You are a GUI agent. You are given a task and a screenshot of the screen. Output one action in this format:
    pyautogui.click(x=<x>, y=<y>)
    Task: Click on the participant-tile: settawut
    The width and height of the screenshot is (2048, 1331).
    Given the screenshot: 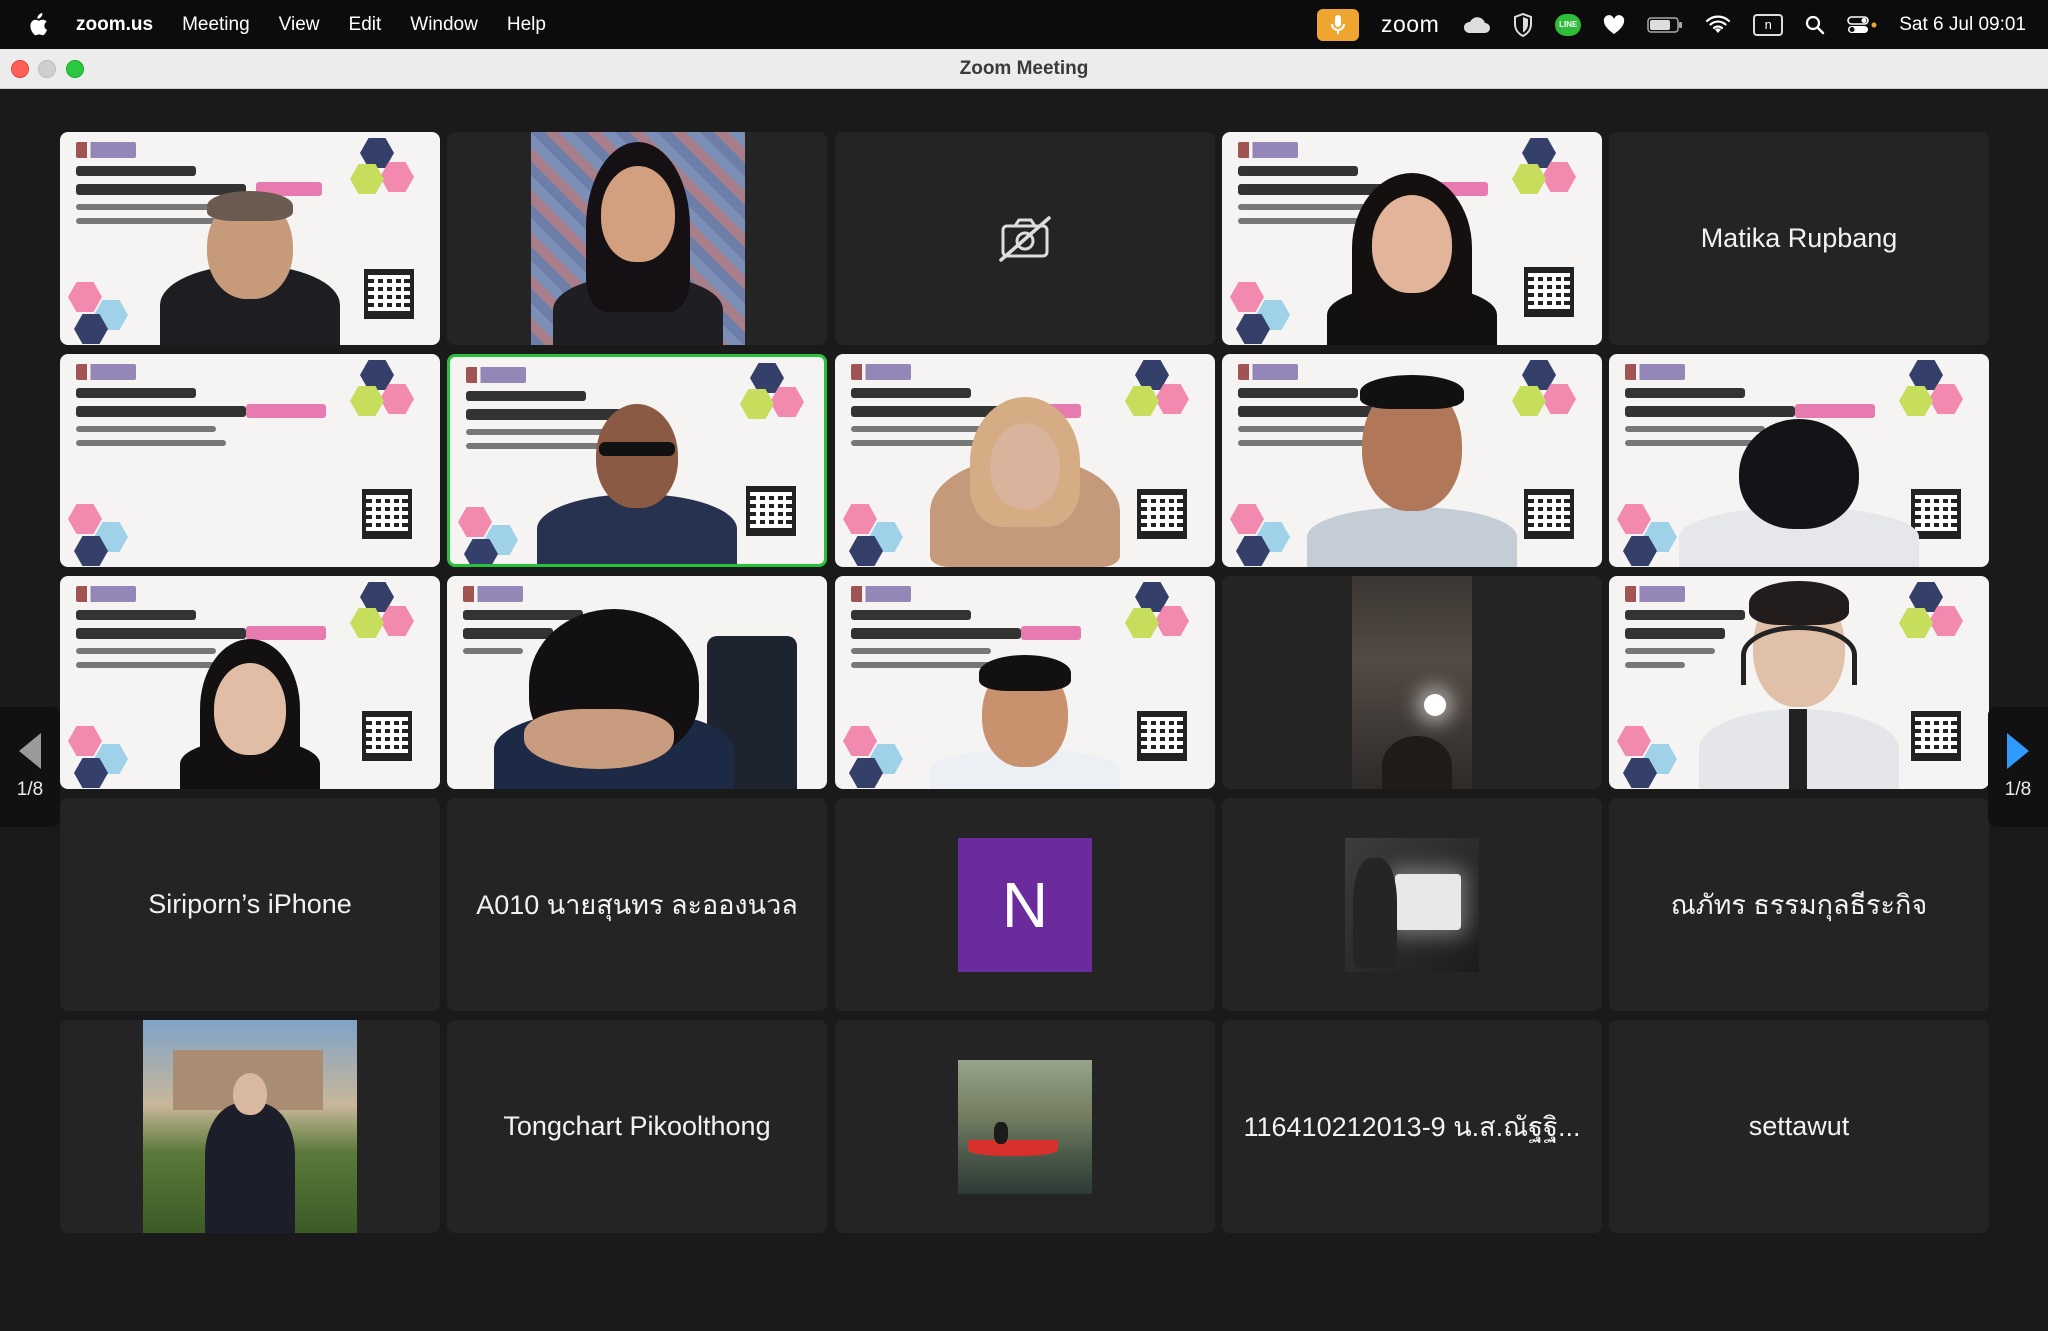 What is the action you would take?
    pyautogui.click(x=1799, y=1126)
    